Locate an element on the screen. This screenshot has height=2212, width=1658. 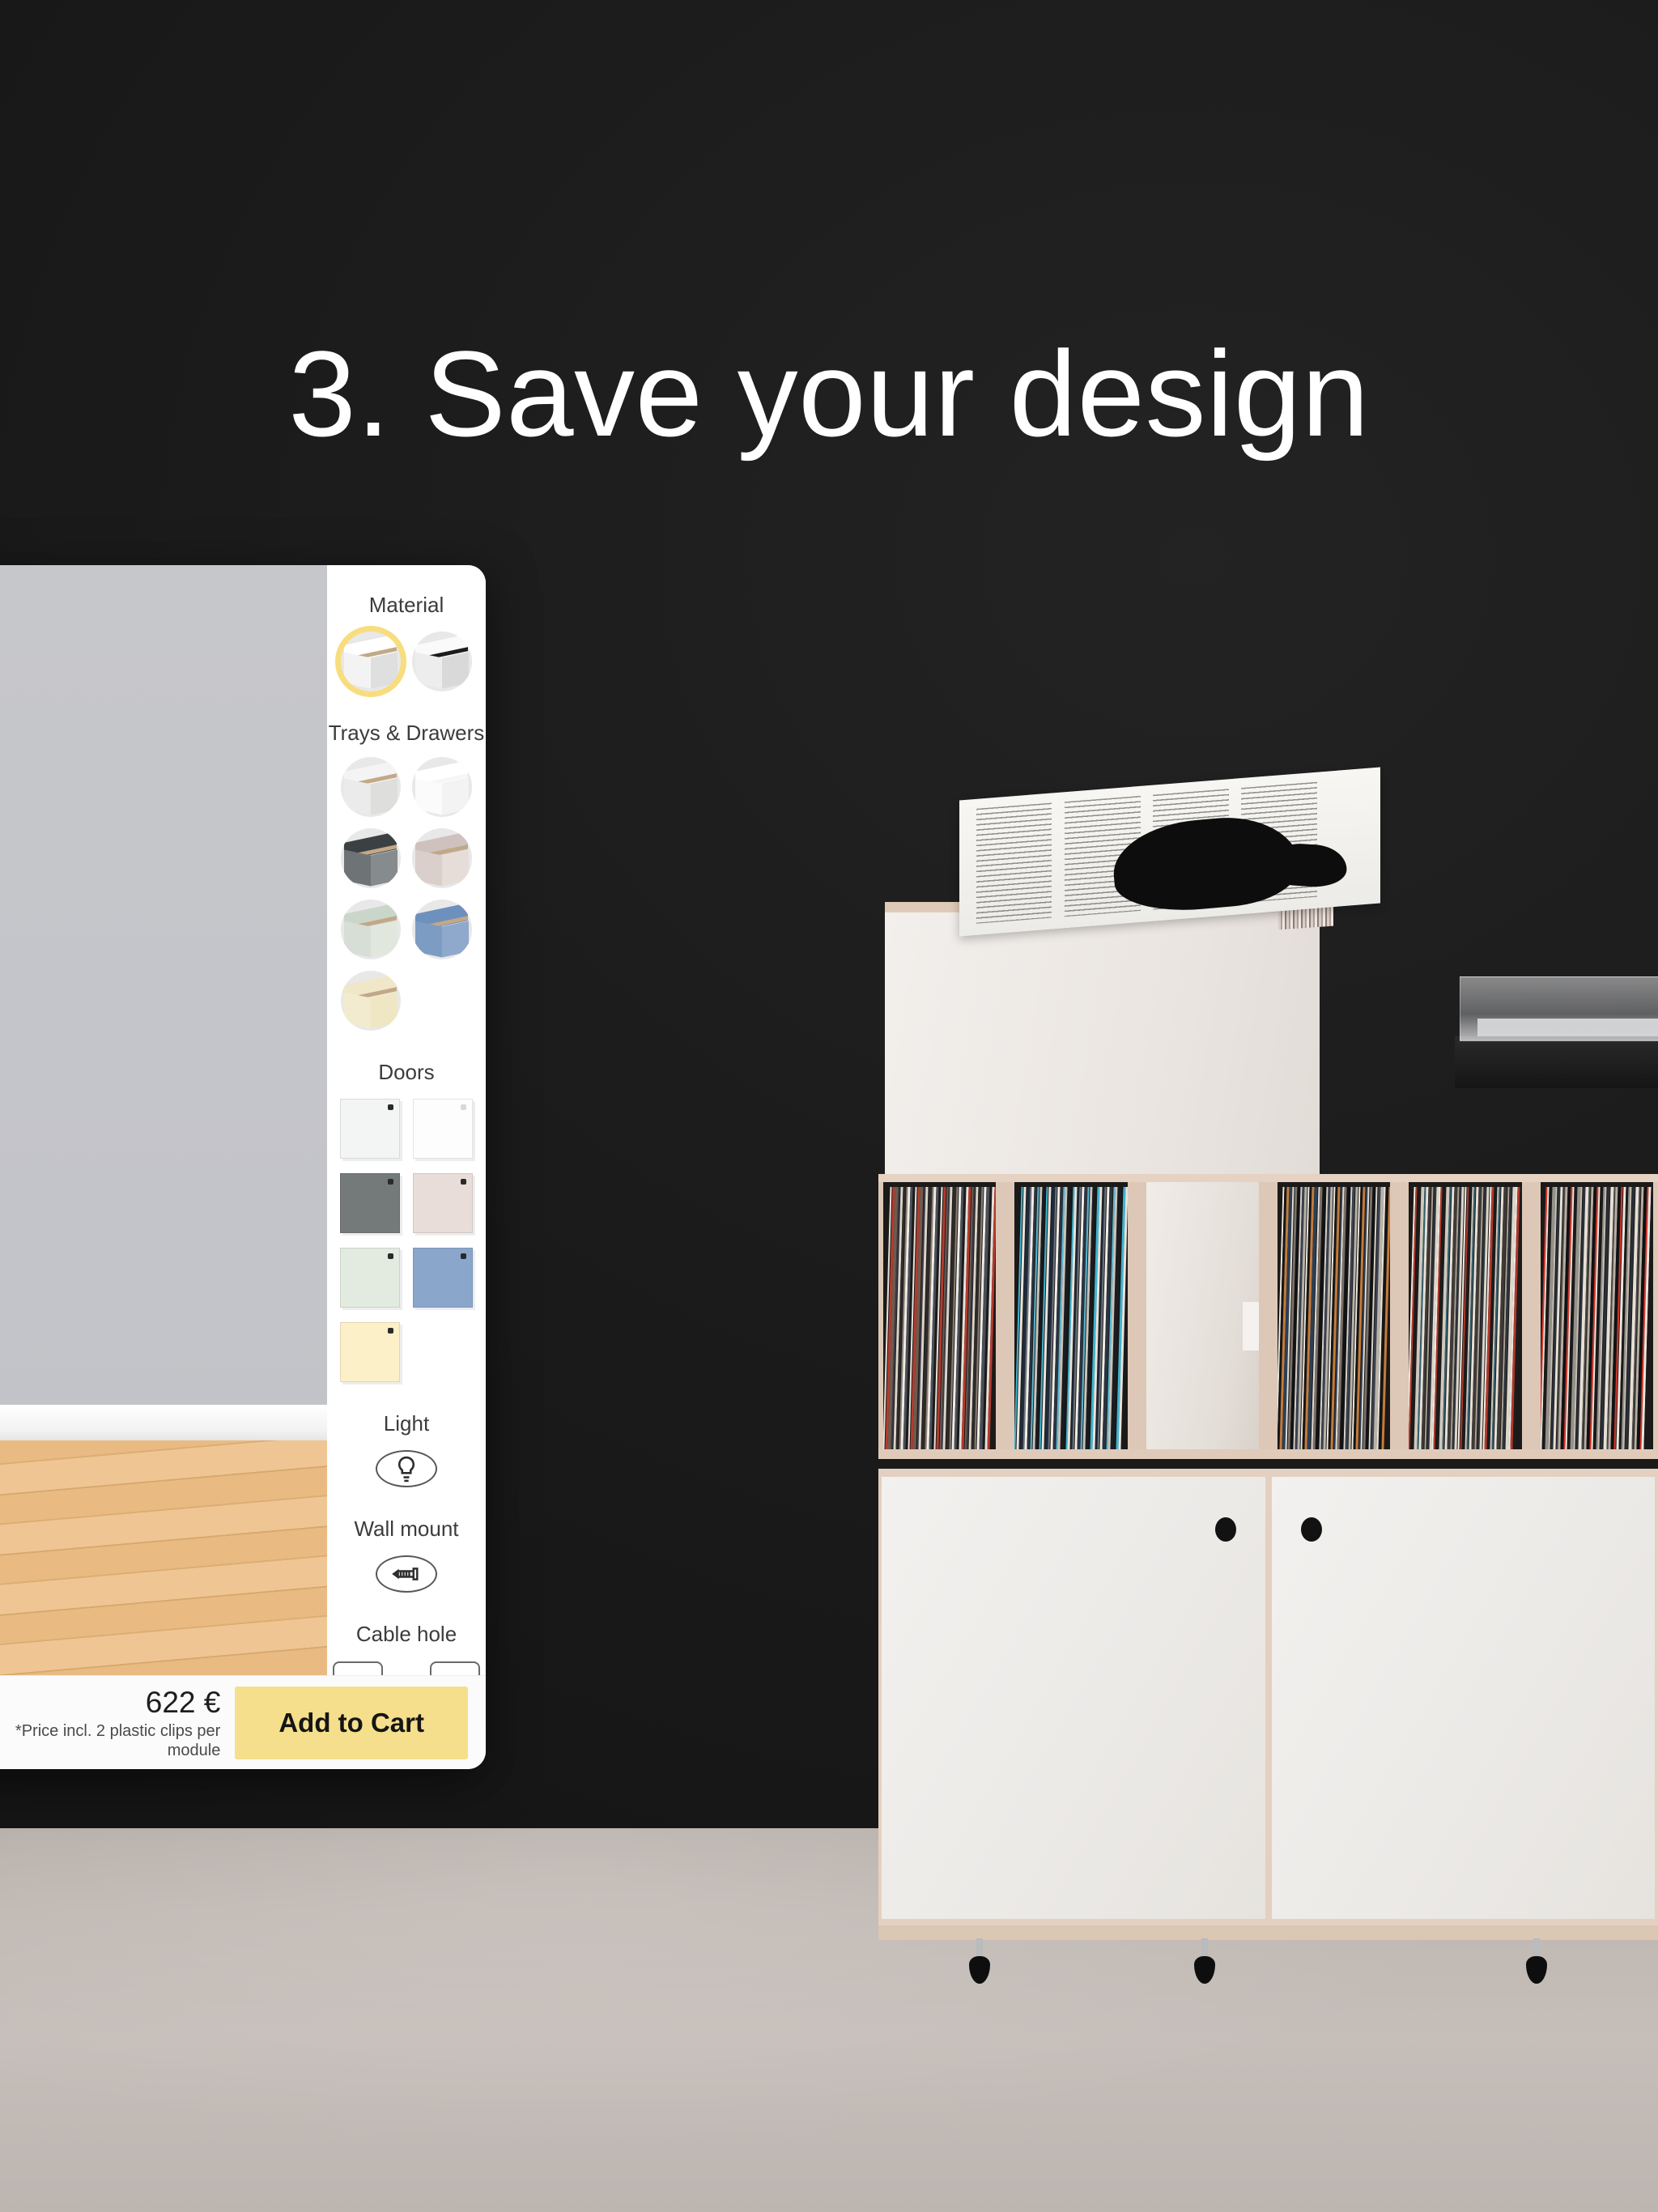
page-title: 3. Save your design is located at coordinates (829, 393).